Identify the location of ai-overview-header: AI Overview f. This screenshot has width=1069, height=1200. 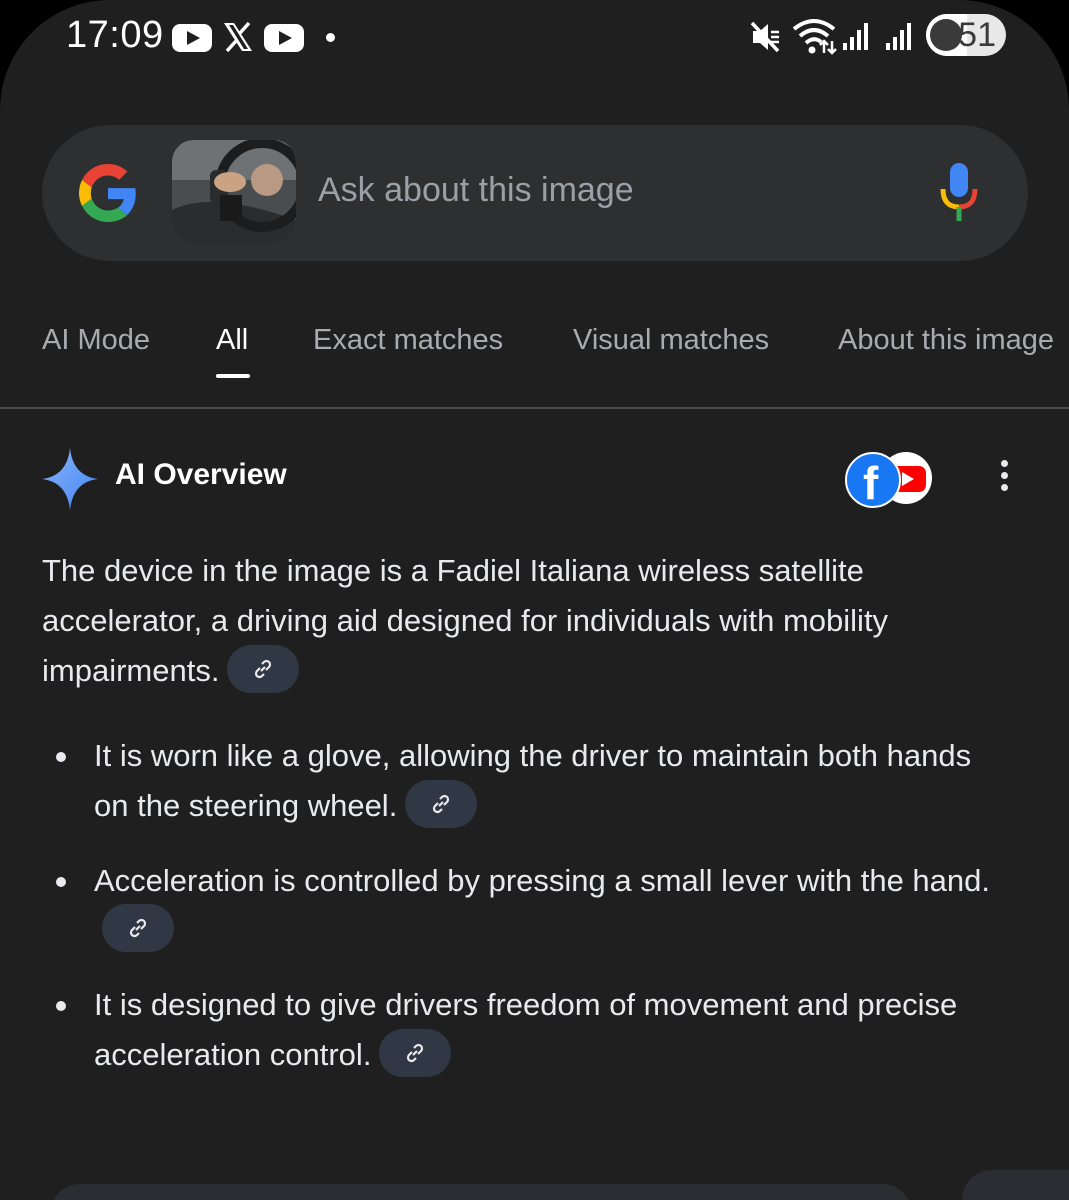
(534, 480).